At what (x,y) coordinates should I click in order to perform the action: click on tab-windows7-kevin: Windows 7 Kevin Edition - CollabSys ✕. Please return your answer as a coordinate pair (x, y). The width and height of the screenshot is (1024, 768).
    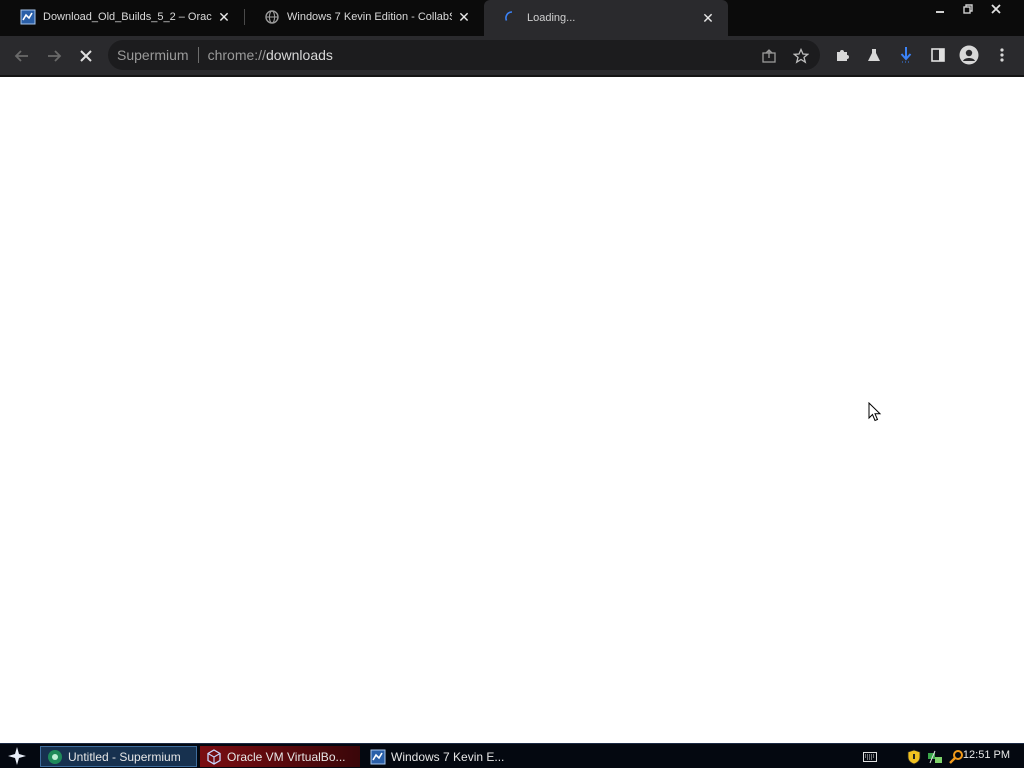
    Looking at the image, I should click on (364, 17).